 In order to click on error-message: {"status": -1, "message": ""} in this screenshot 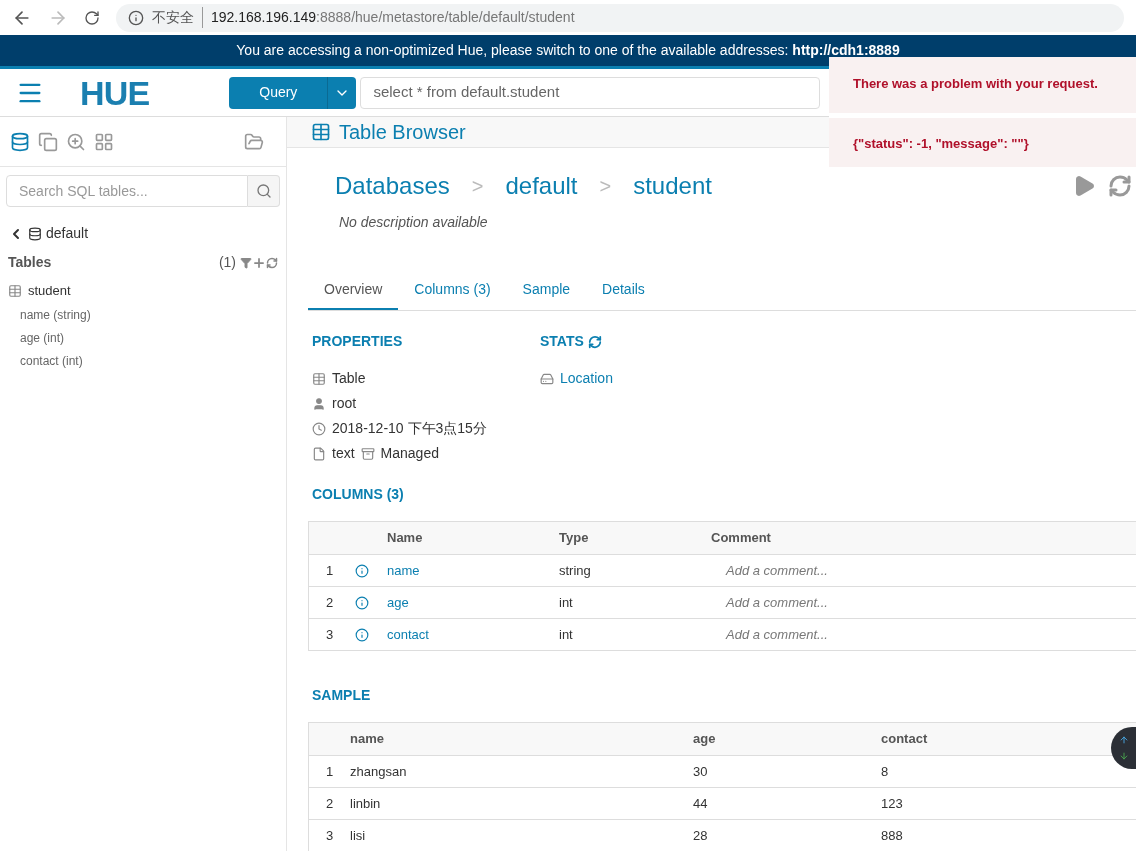, I will do `click(982, 133)`.